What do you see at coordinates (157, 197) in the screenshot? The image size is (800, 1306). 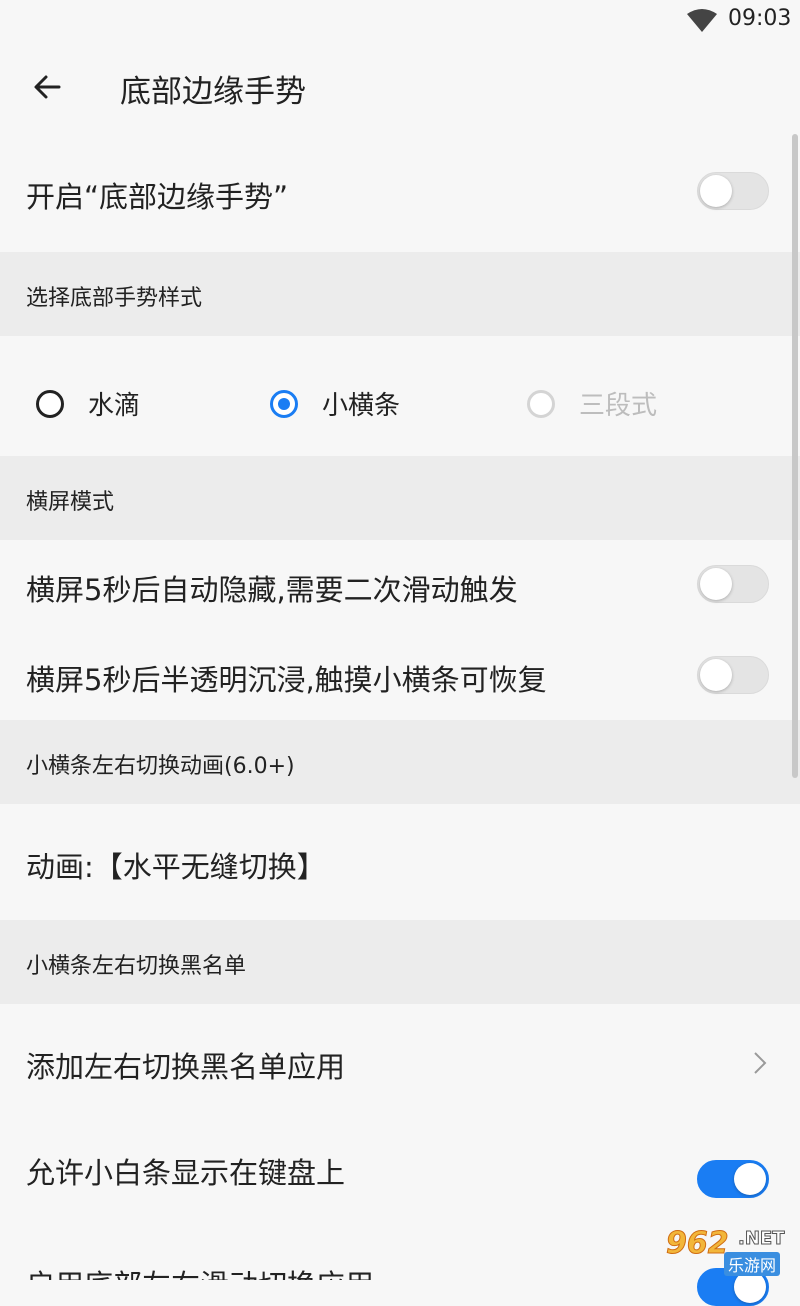 I see `enable-gesture-label: 开启“底部边缘手势”` at bounding box center [157, 197].